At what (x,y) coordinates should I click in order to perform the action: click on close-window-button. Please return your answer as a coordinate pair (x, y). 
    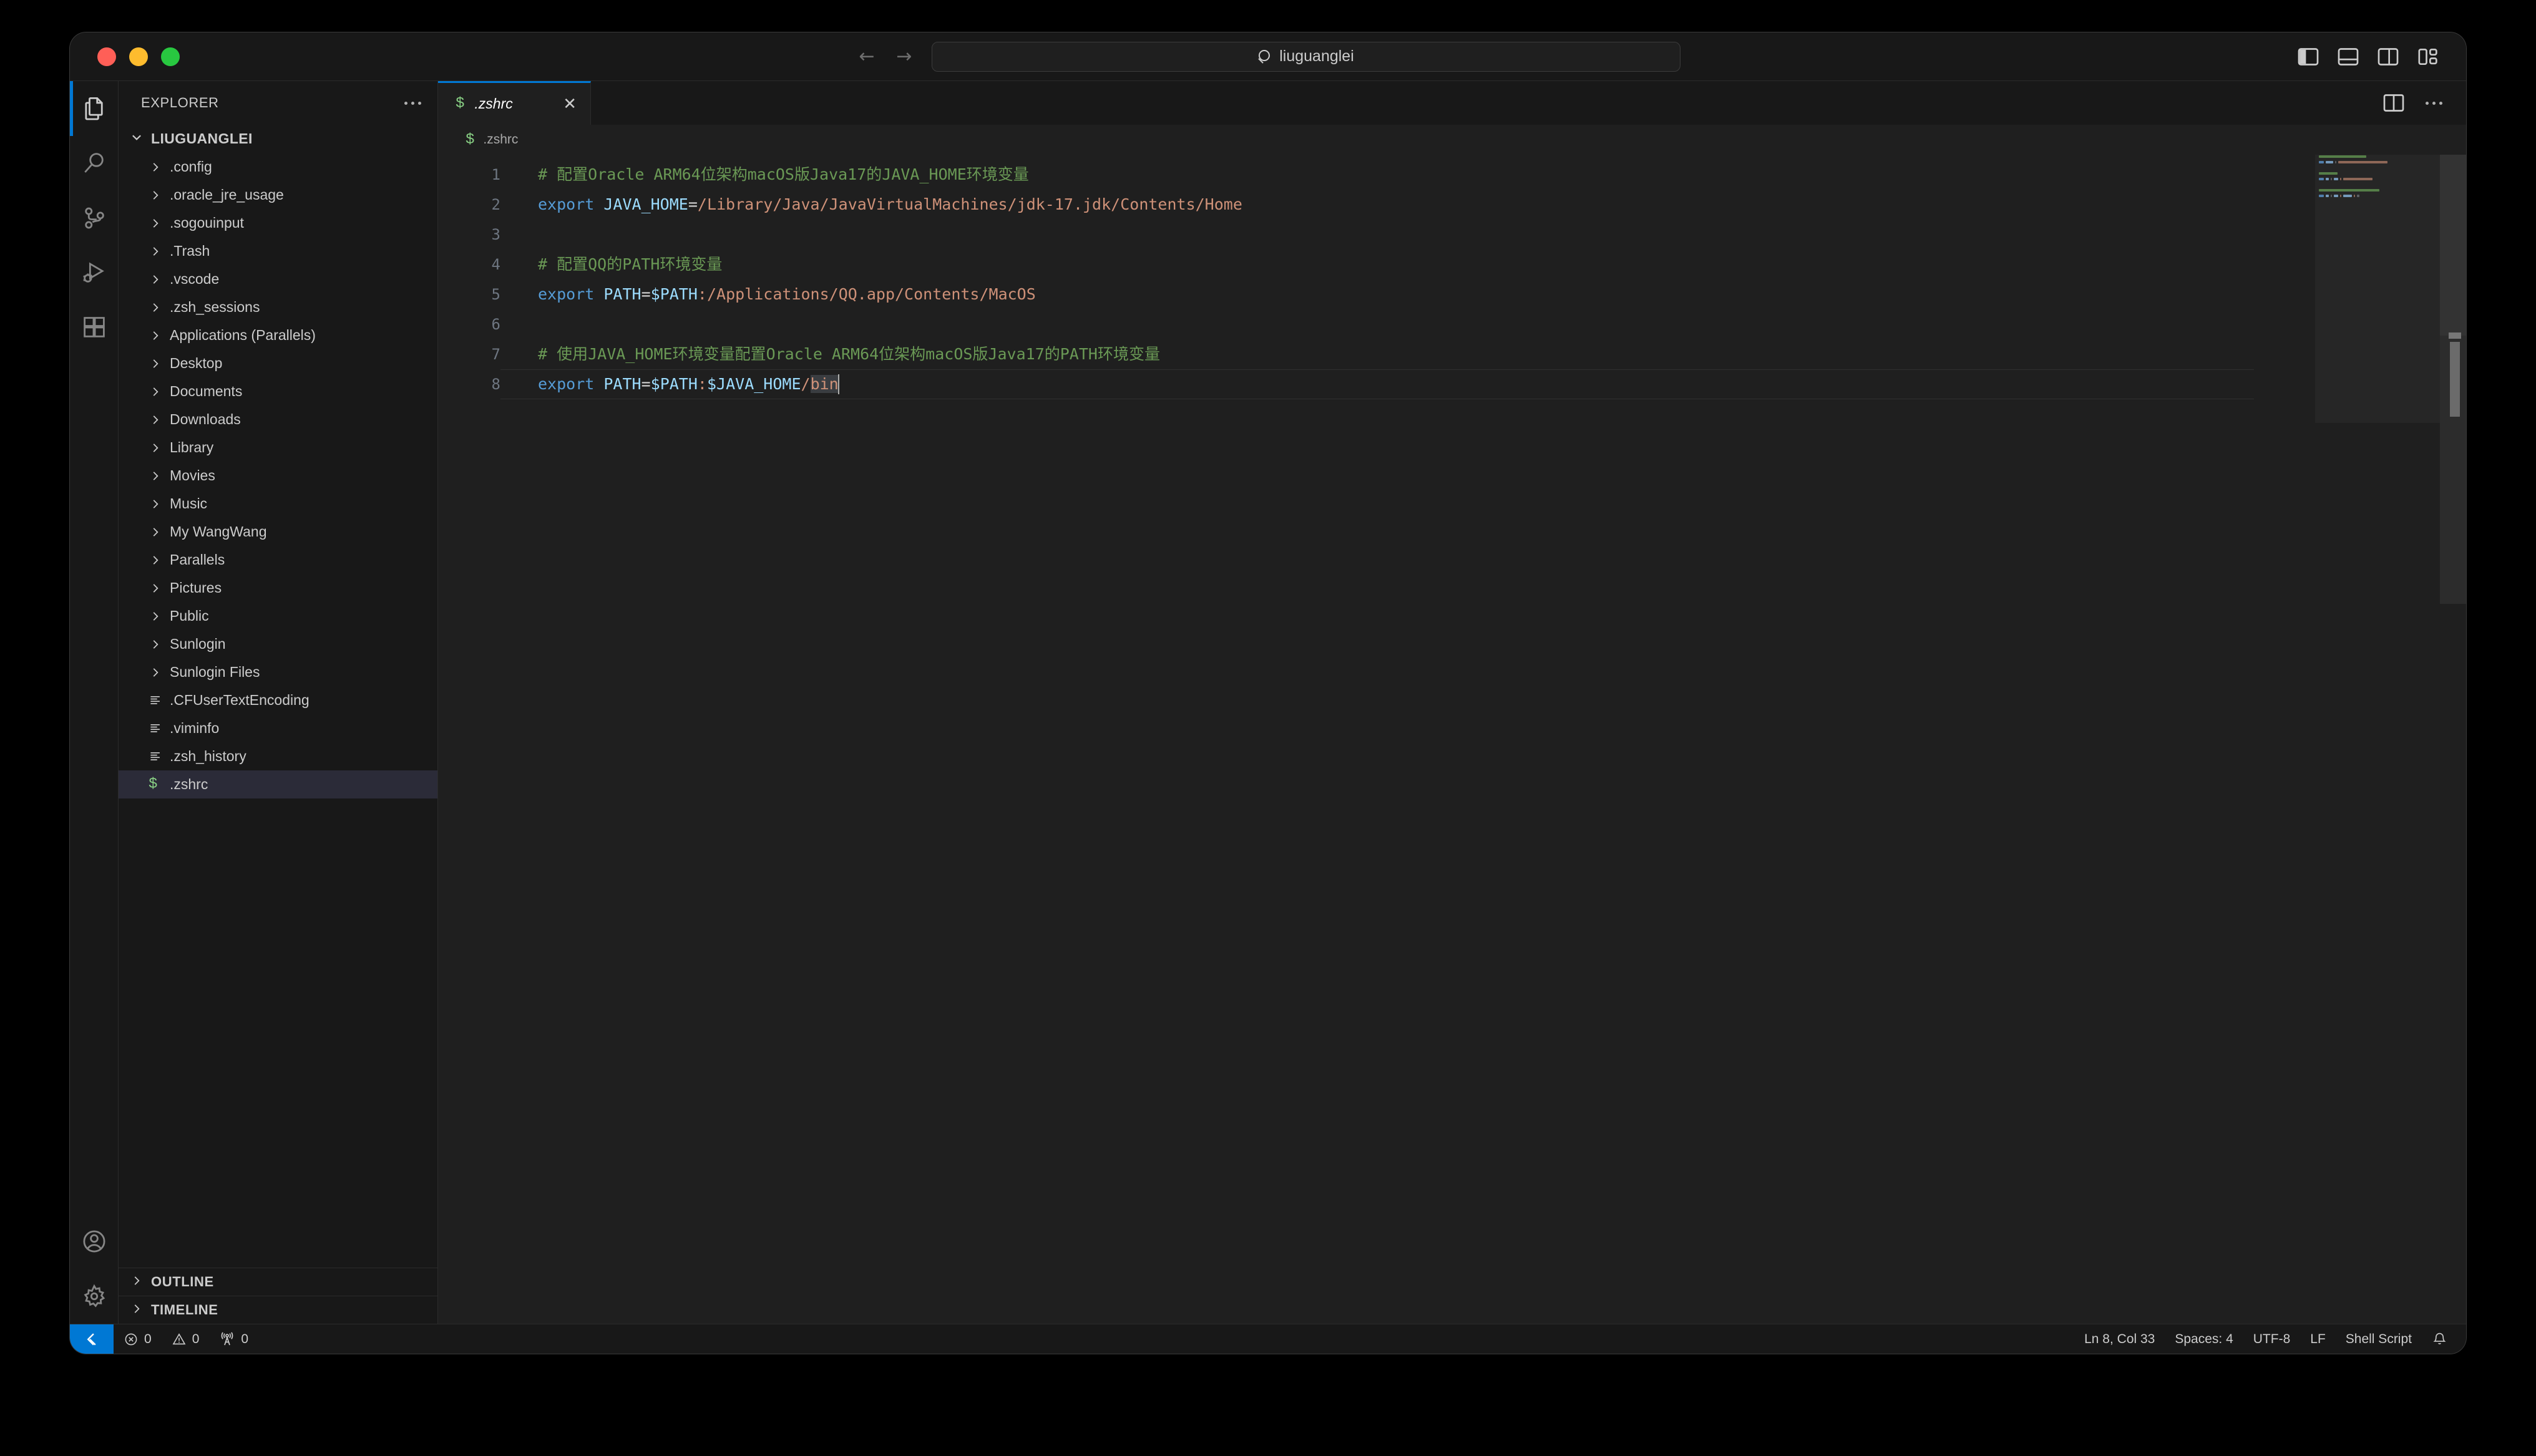
    Looking at the image, I should click on (106, 57).